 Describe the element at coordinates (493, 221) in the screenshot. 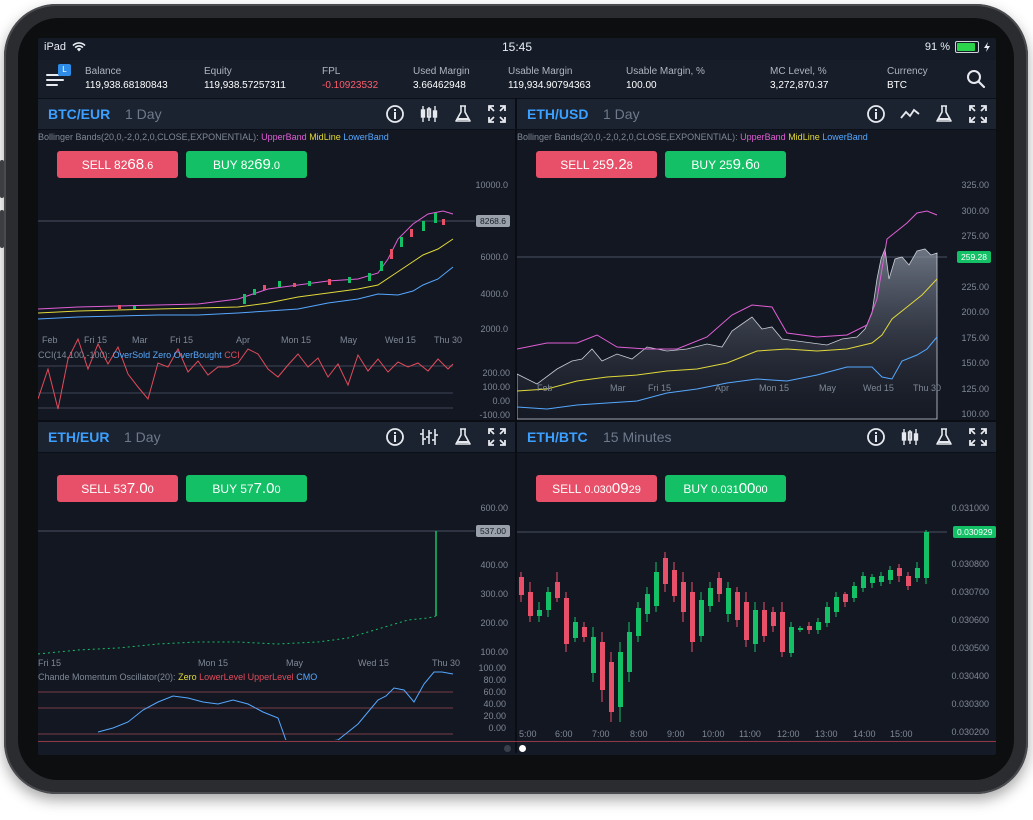

I see `current-price-tag: 8268.6` at that location.